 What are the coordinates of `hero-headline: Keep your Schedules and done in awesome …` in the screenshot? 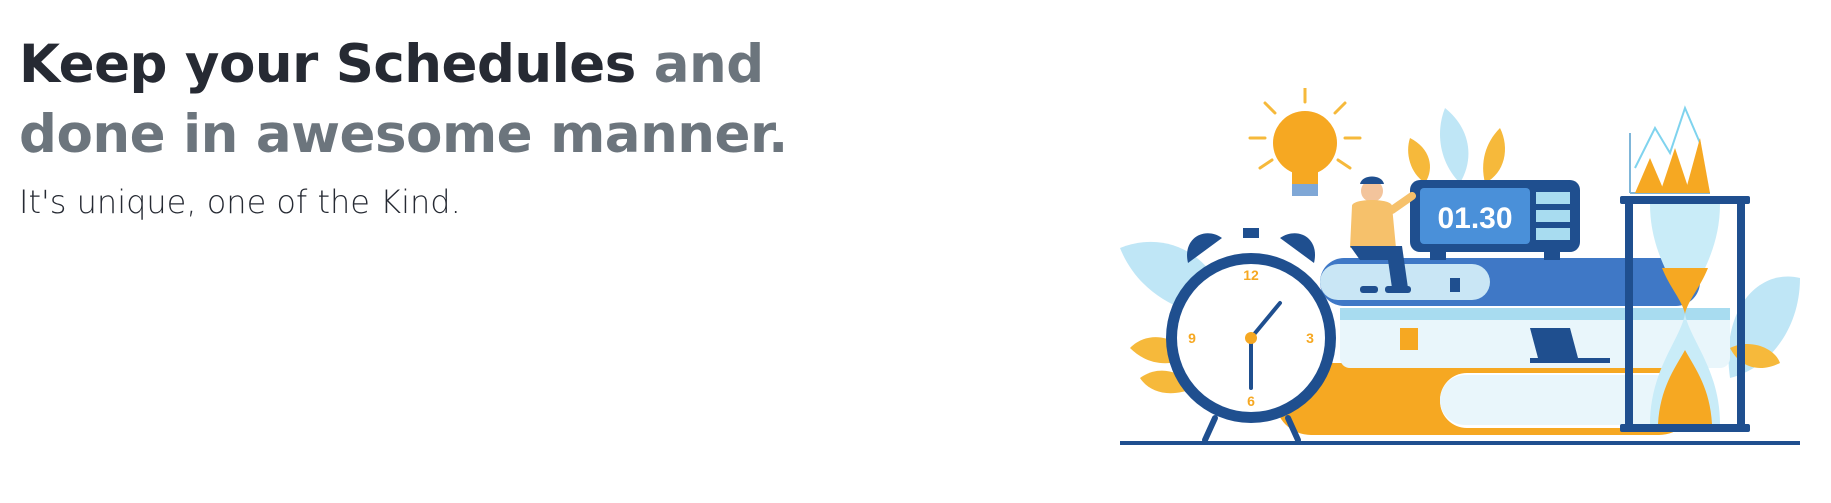 It's located at (469, 100).